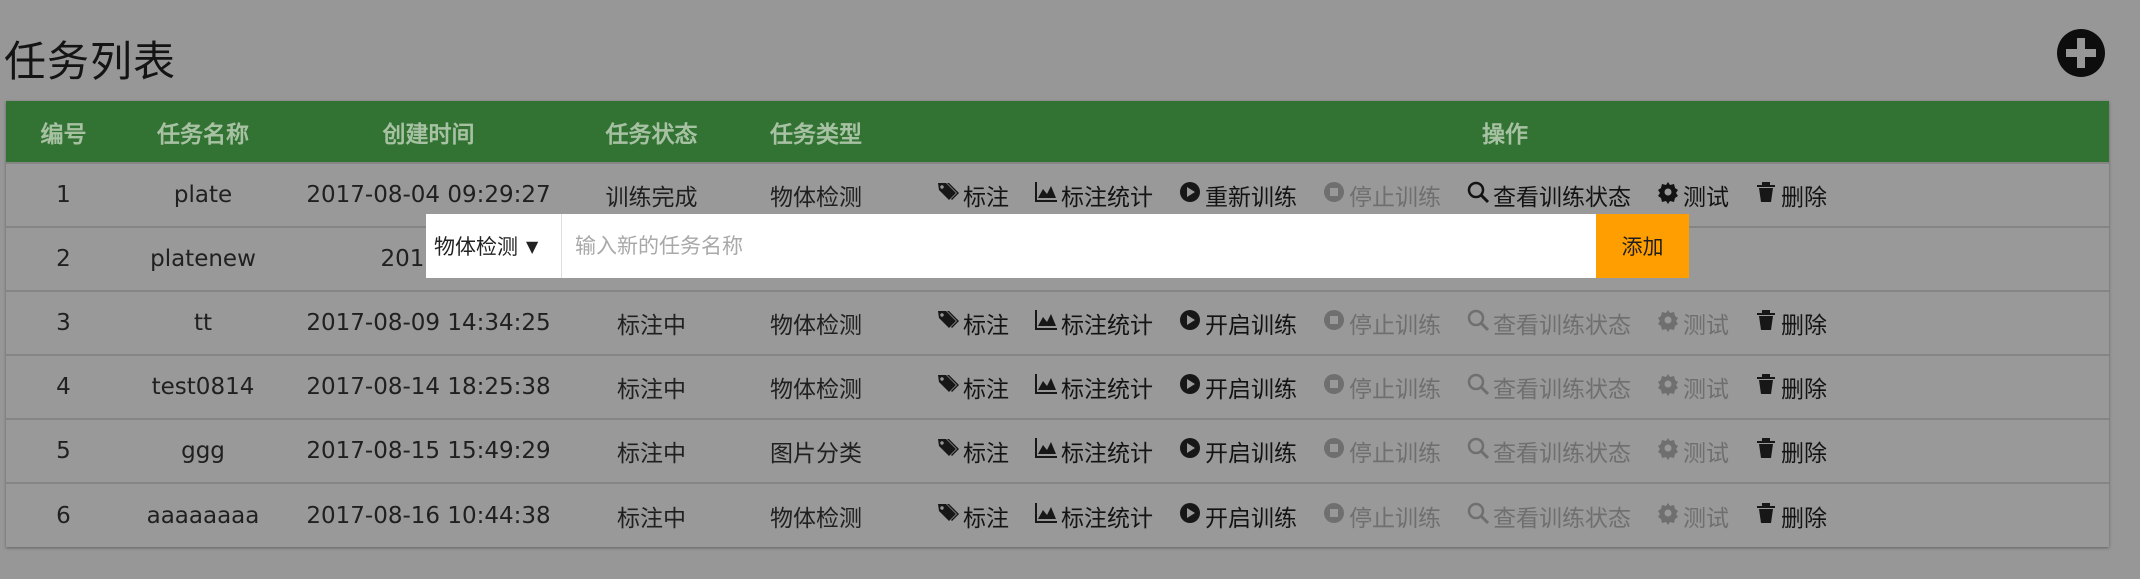  I want to click on cell-id: 6, so click(63, 515).